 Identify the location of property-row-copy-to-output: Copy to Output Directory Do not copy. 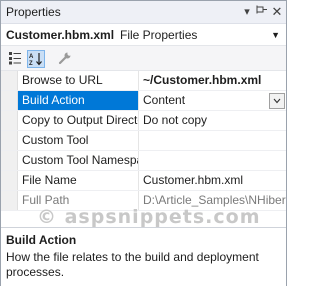
(143, 121).